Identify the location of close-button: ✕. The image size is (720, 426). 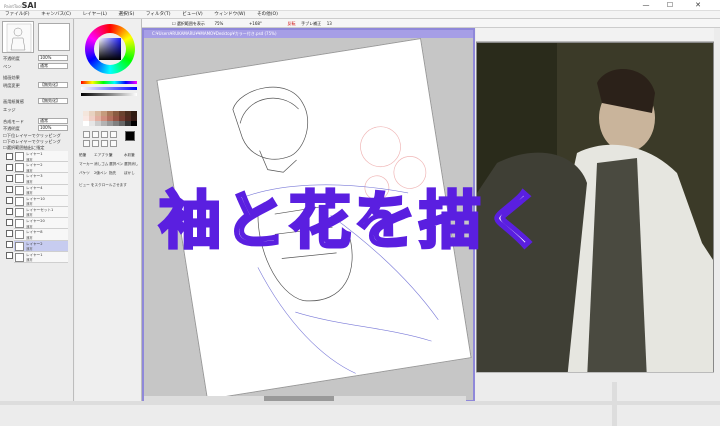
(698, 5).